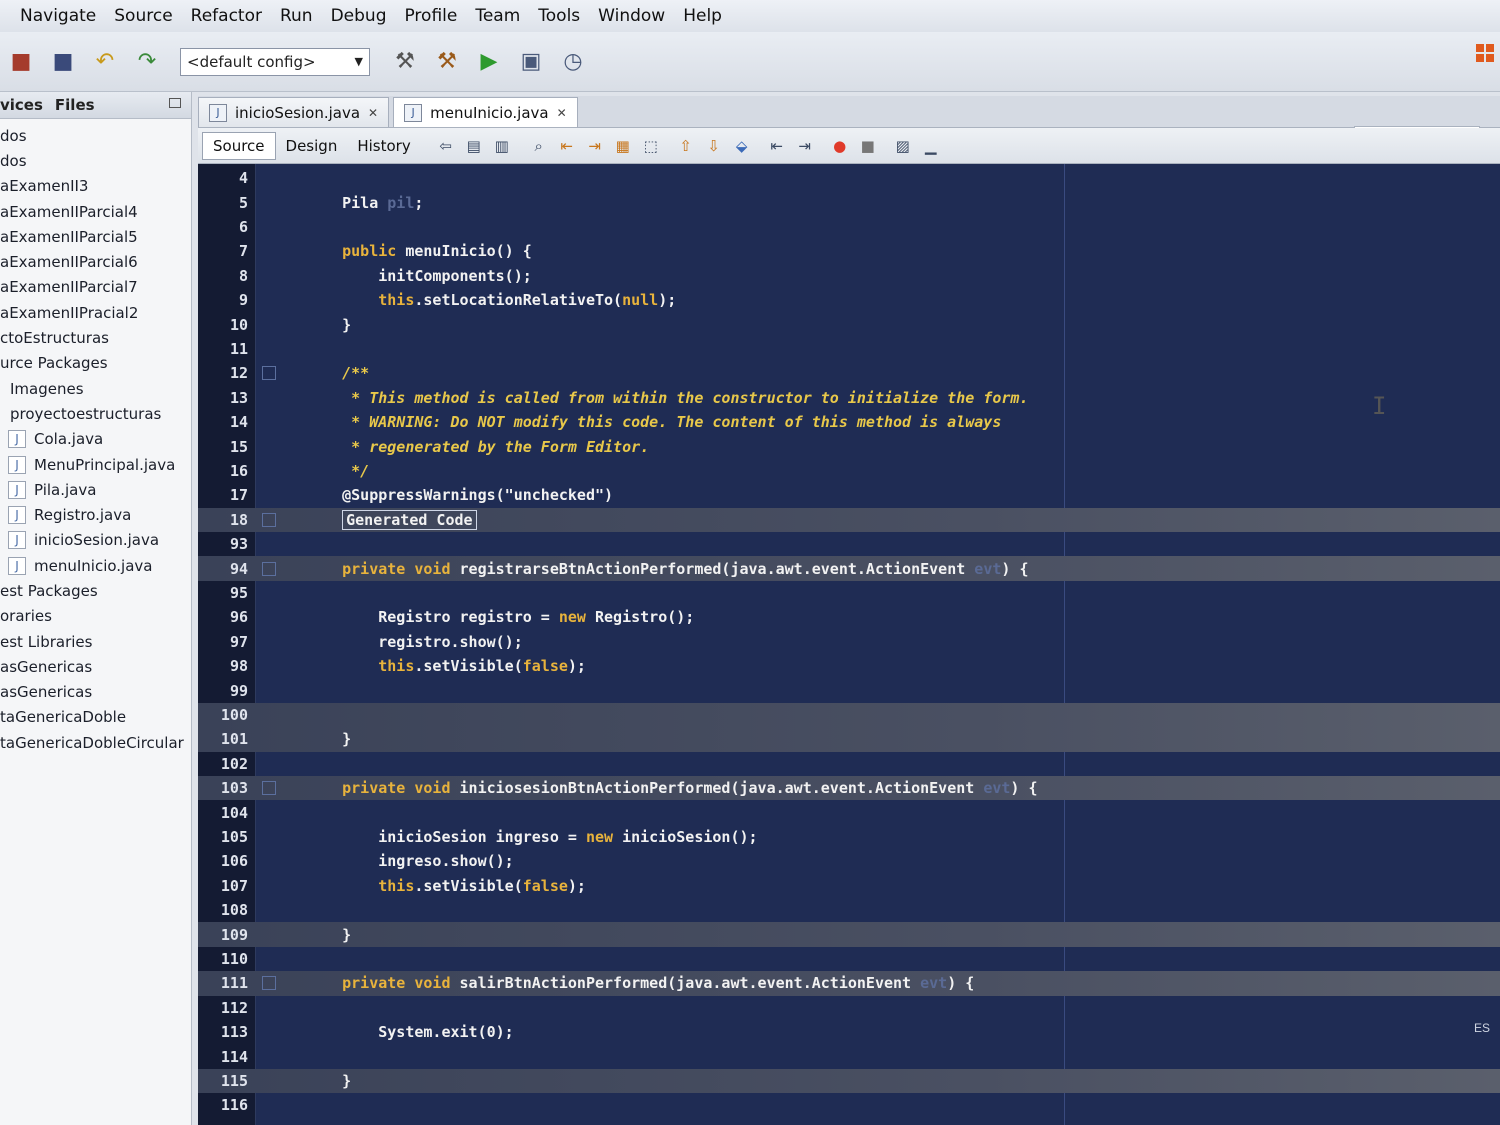 The image size is (1500, 1125). I want to click on config-select: <default config> ▼, so click(275, 61).